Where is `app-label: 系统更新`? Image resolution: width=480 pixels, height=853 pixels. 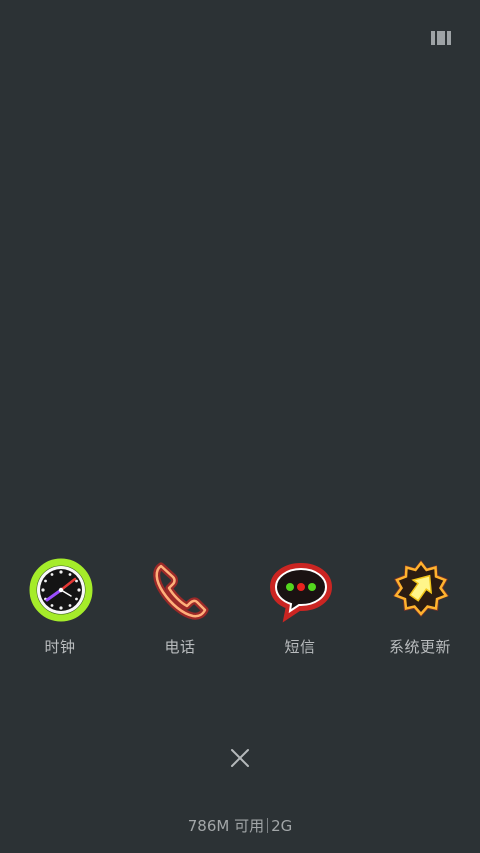 app-label: 系统更新 is located at coordinates (419, 647).